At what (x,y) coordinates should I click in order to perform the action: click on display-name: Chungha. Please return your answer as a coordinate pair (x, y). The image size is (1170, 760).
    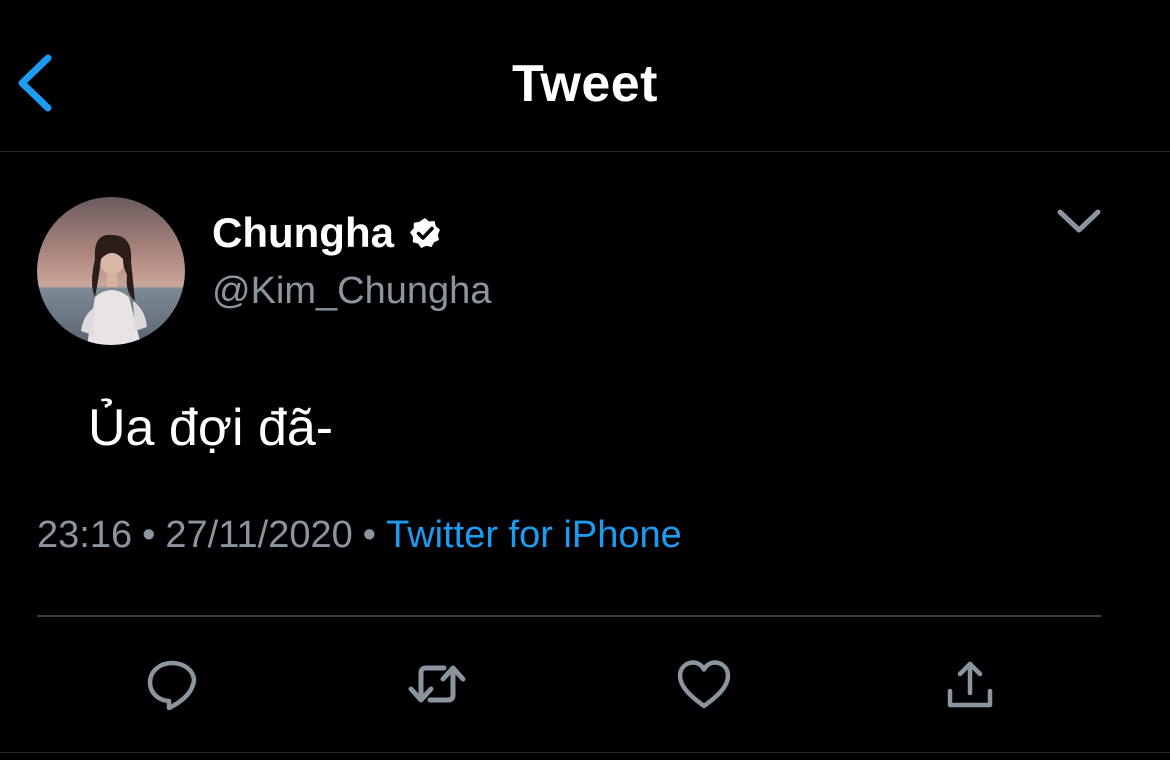
    Looking at the image, I should click on (303, 233).